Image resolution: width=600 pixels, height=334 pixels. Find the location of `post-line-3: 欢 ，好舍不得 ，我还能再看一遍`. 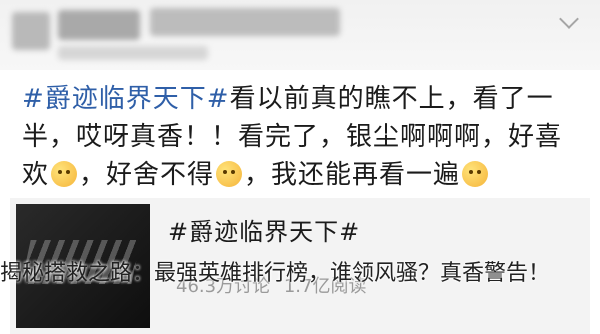

post-line-3: 欢 ，好舍不得 ，我还能再看一遍 is located at coordinates (307, 175).